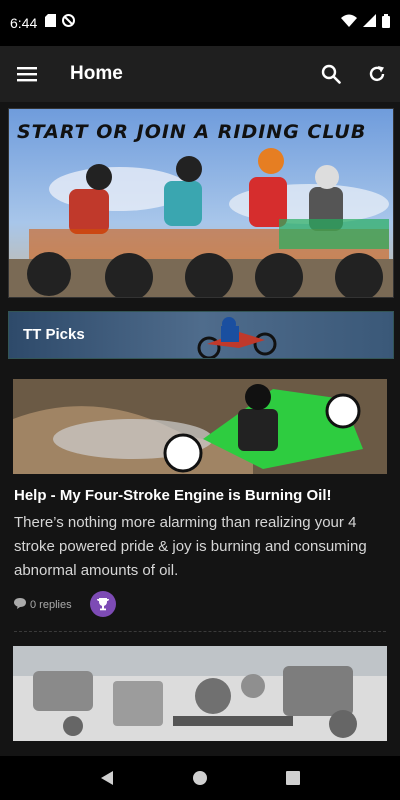  I want to click on app-bar: Home, so click(200, 74).